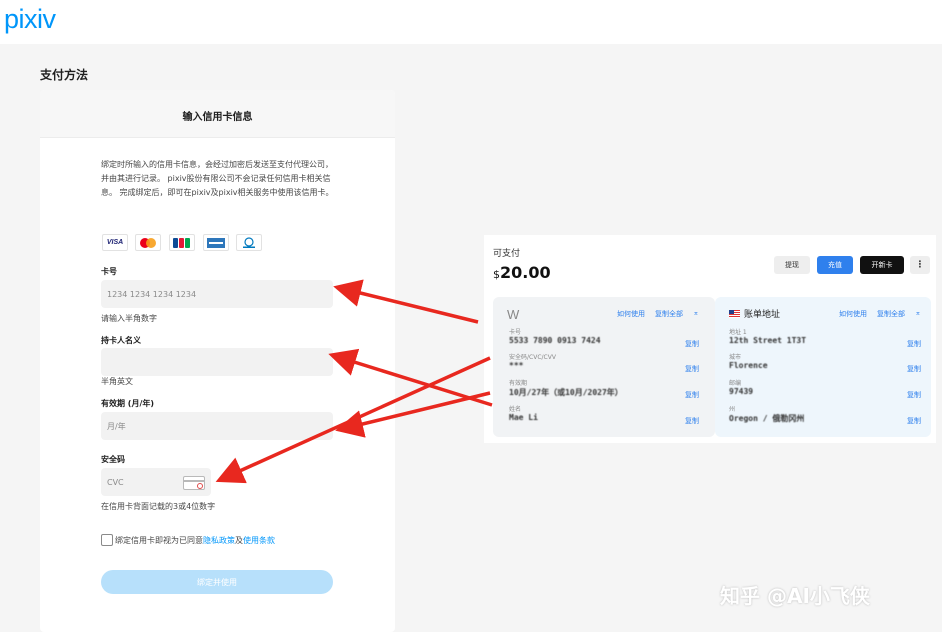 This screenshot has height=632, width=942. What do you see at coordinates (115, 242) in the screenshot?
I see `visa-icon: VISA` at bounding box center [115, 242].